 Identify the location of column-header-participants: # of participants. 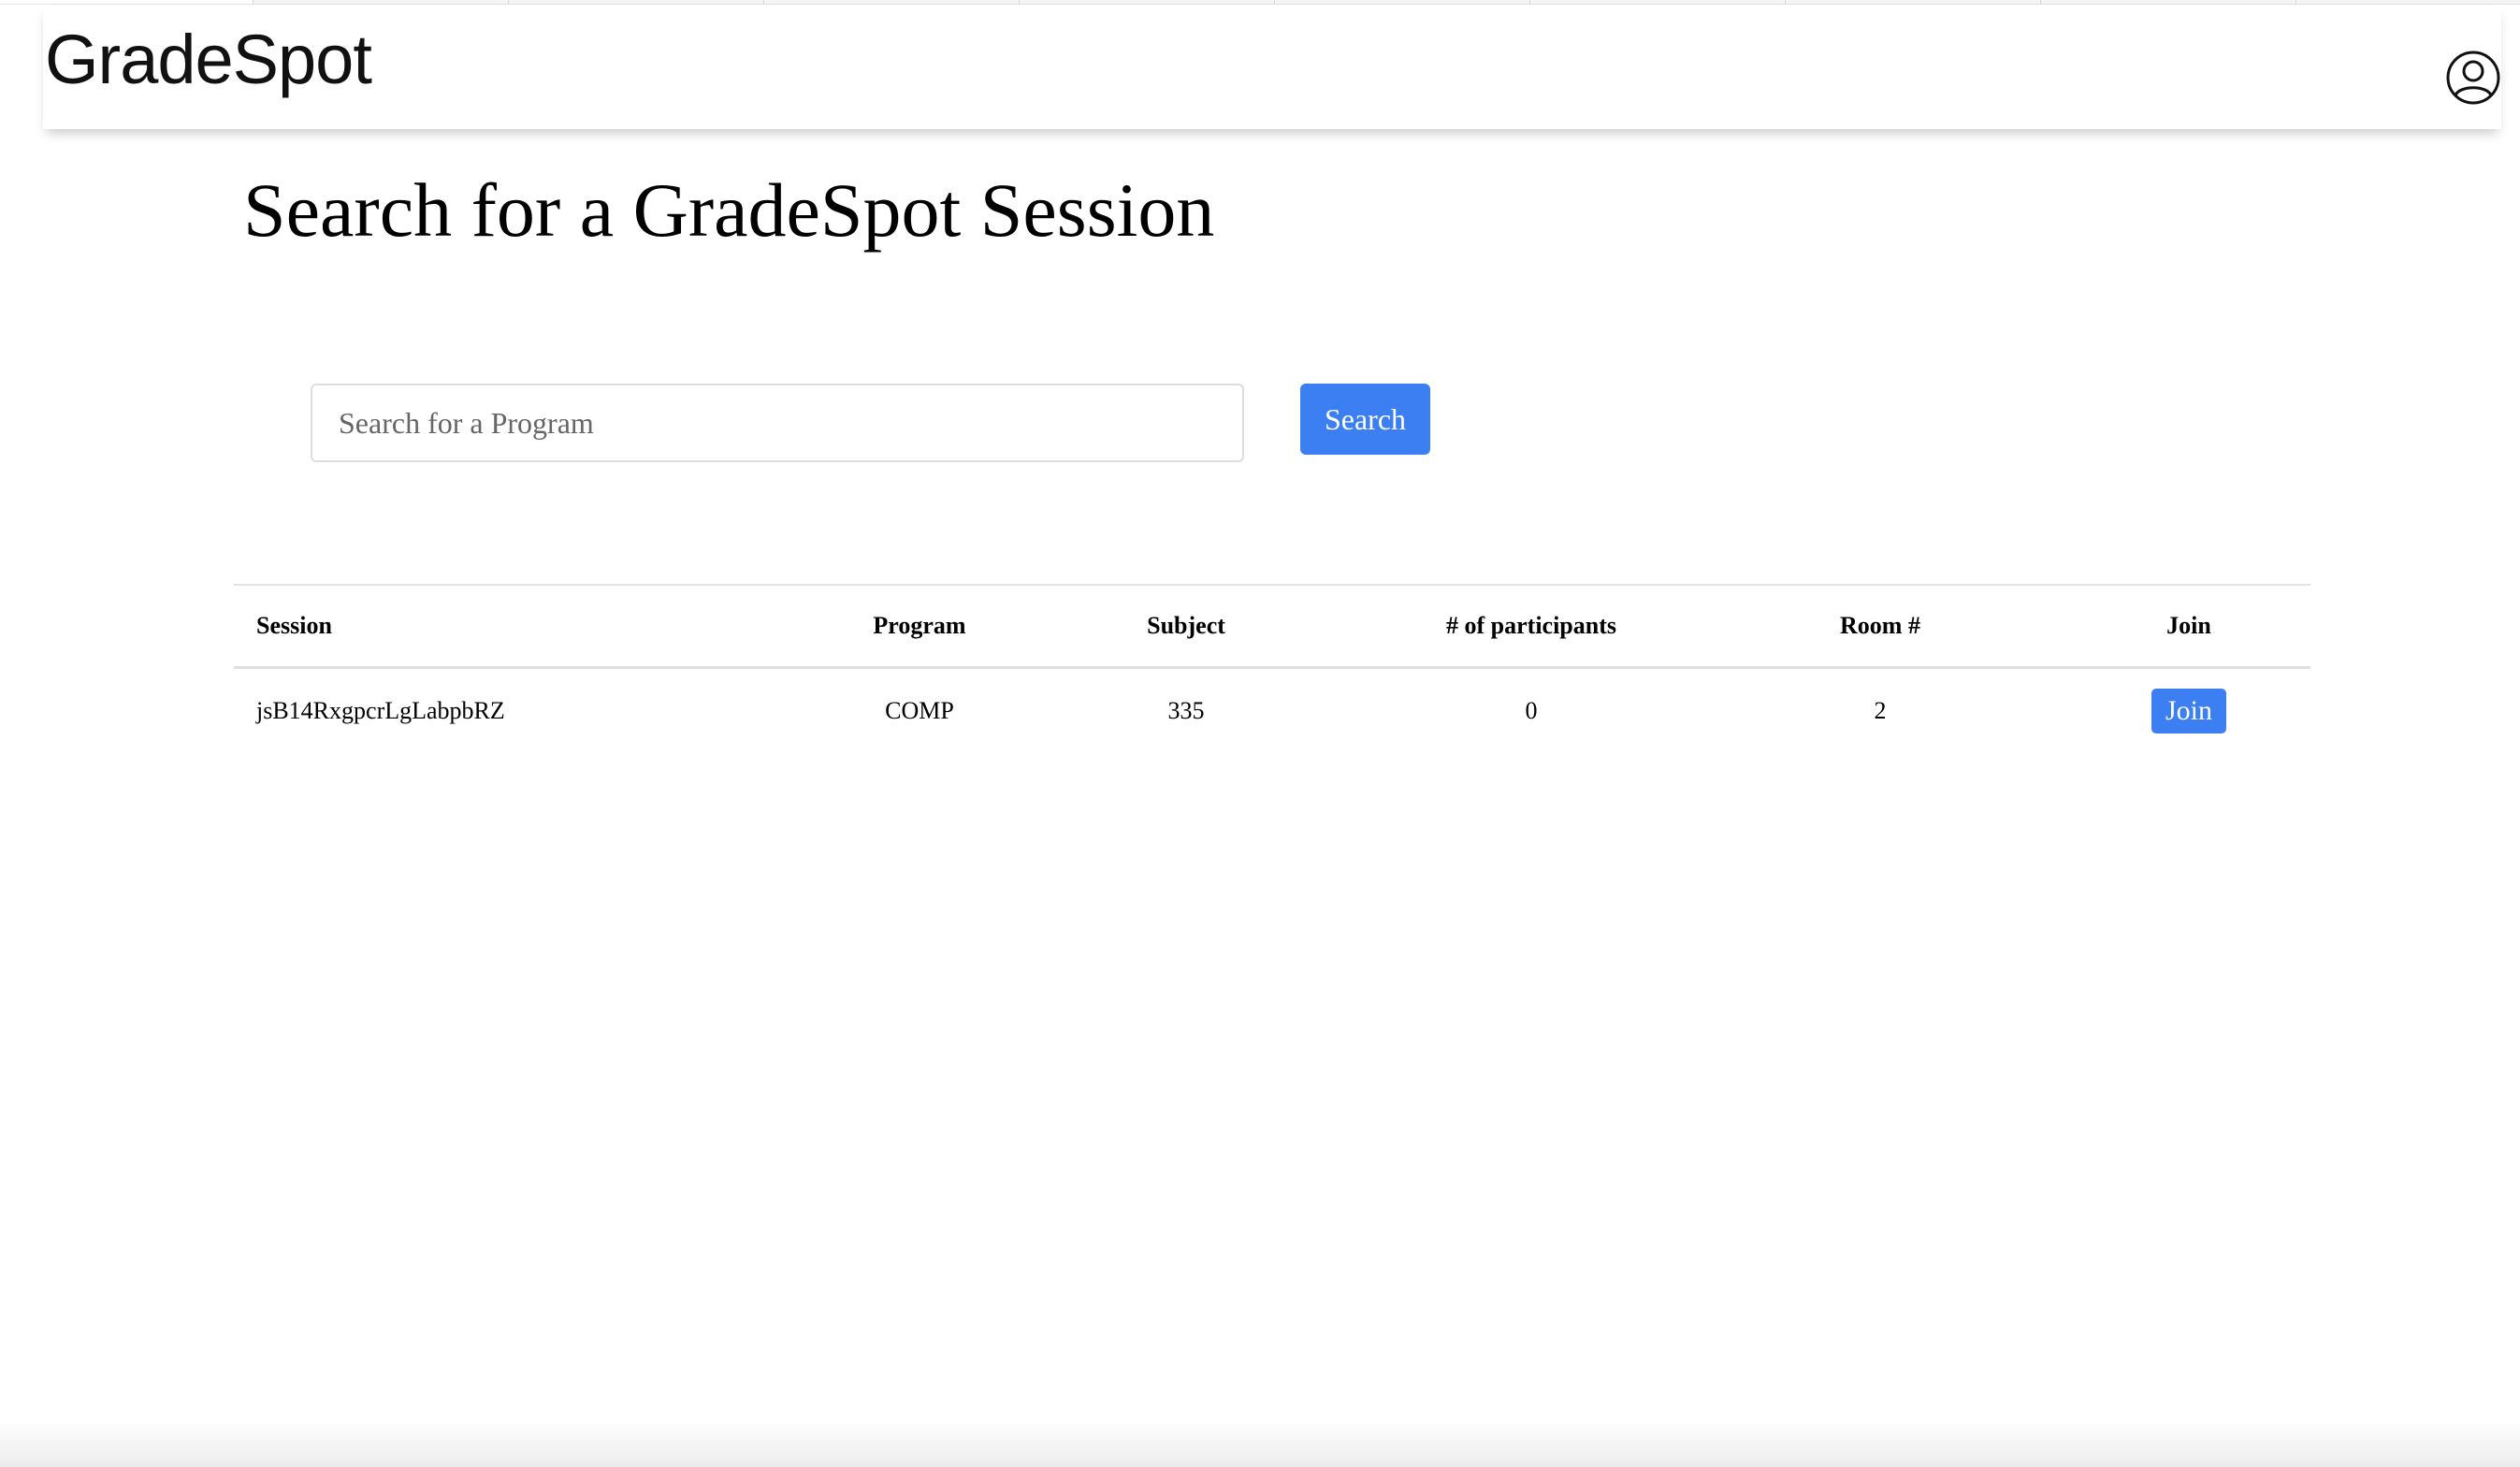
(1531, 627).